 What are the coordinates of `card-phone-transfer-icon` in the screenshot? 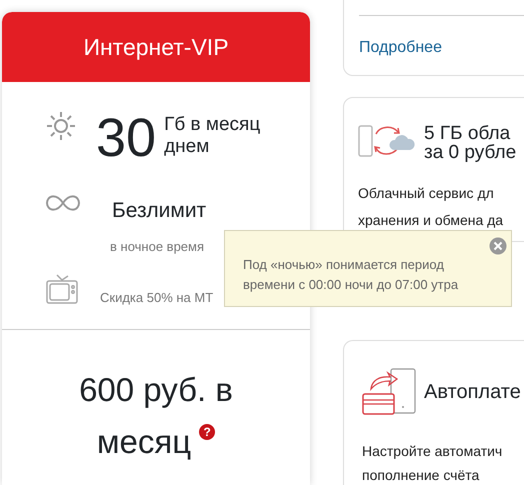 It's located at (389, 391).